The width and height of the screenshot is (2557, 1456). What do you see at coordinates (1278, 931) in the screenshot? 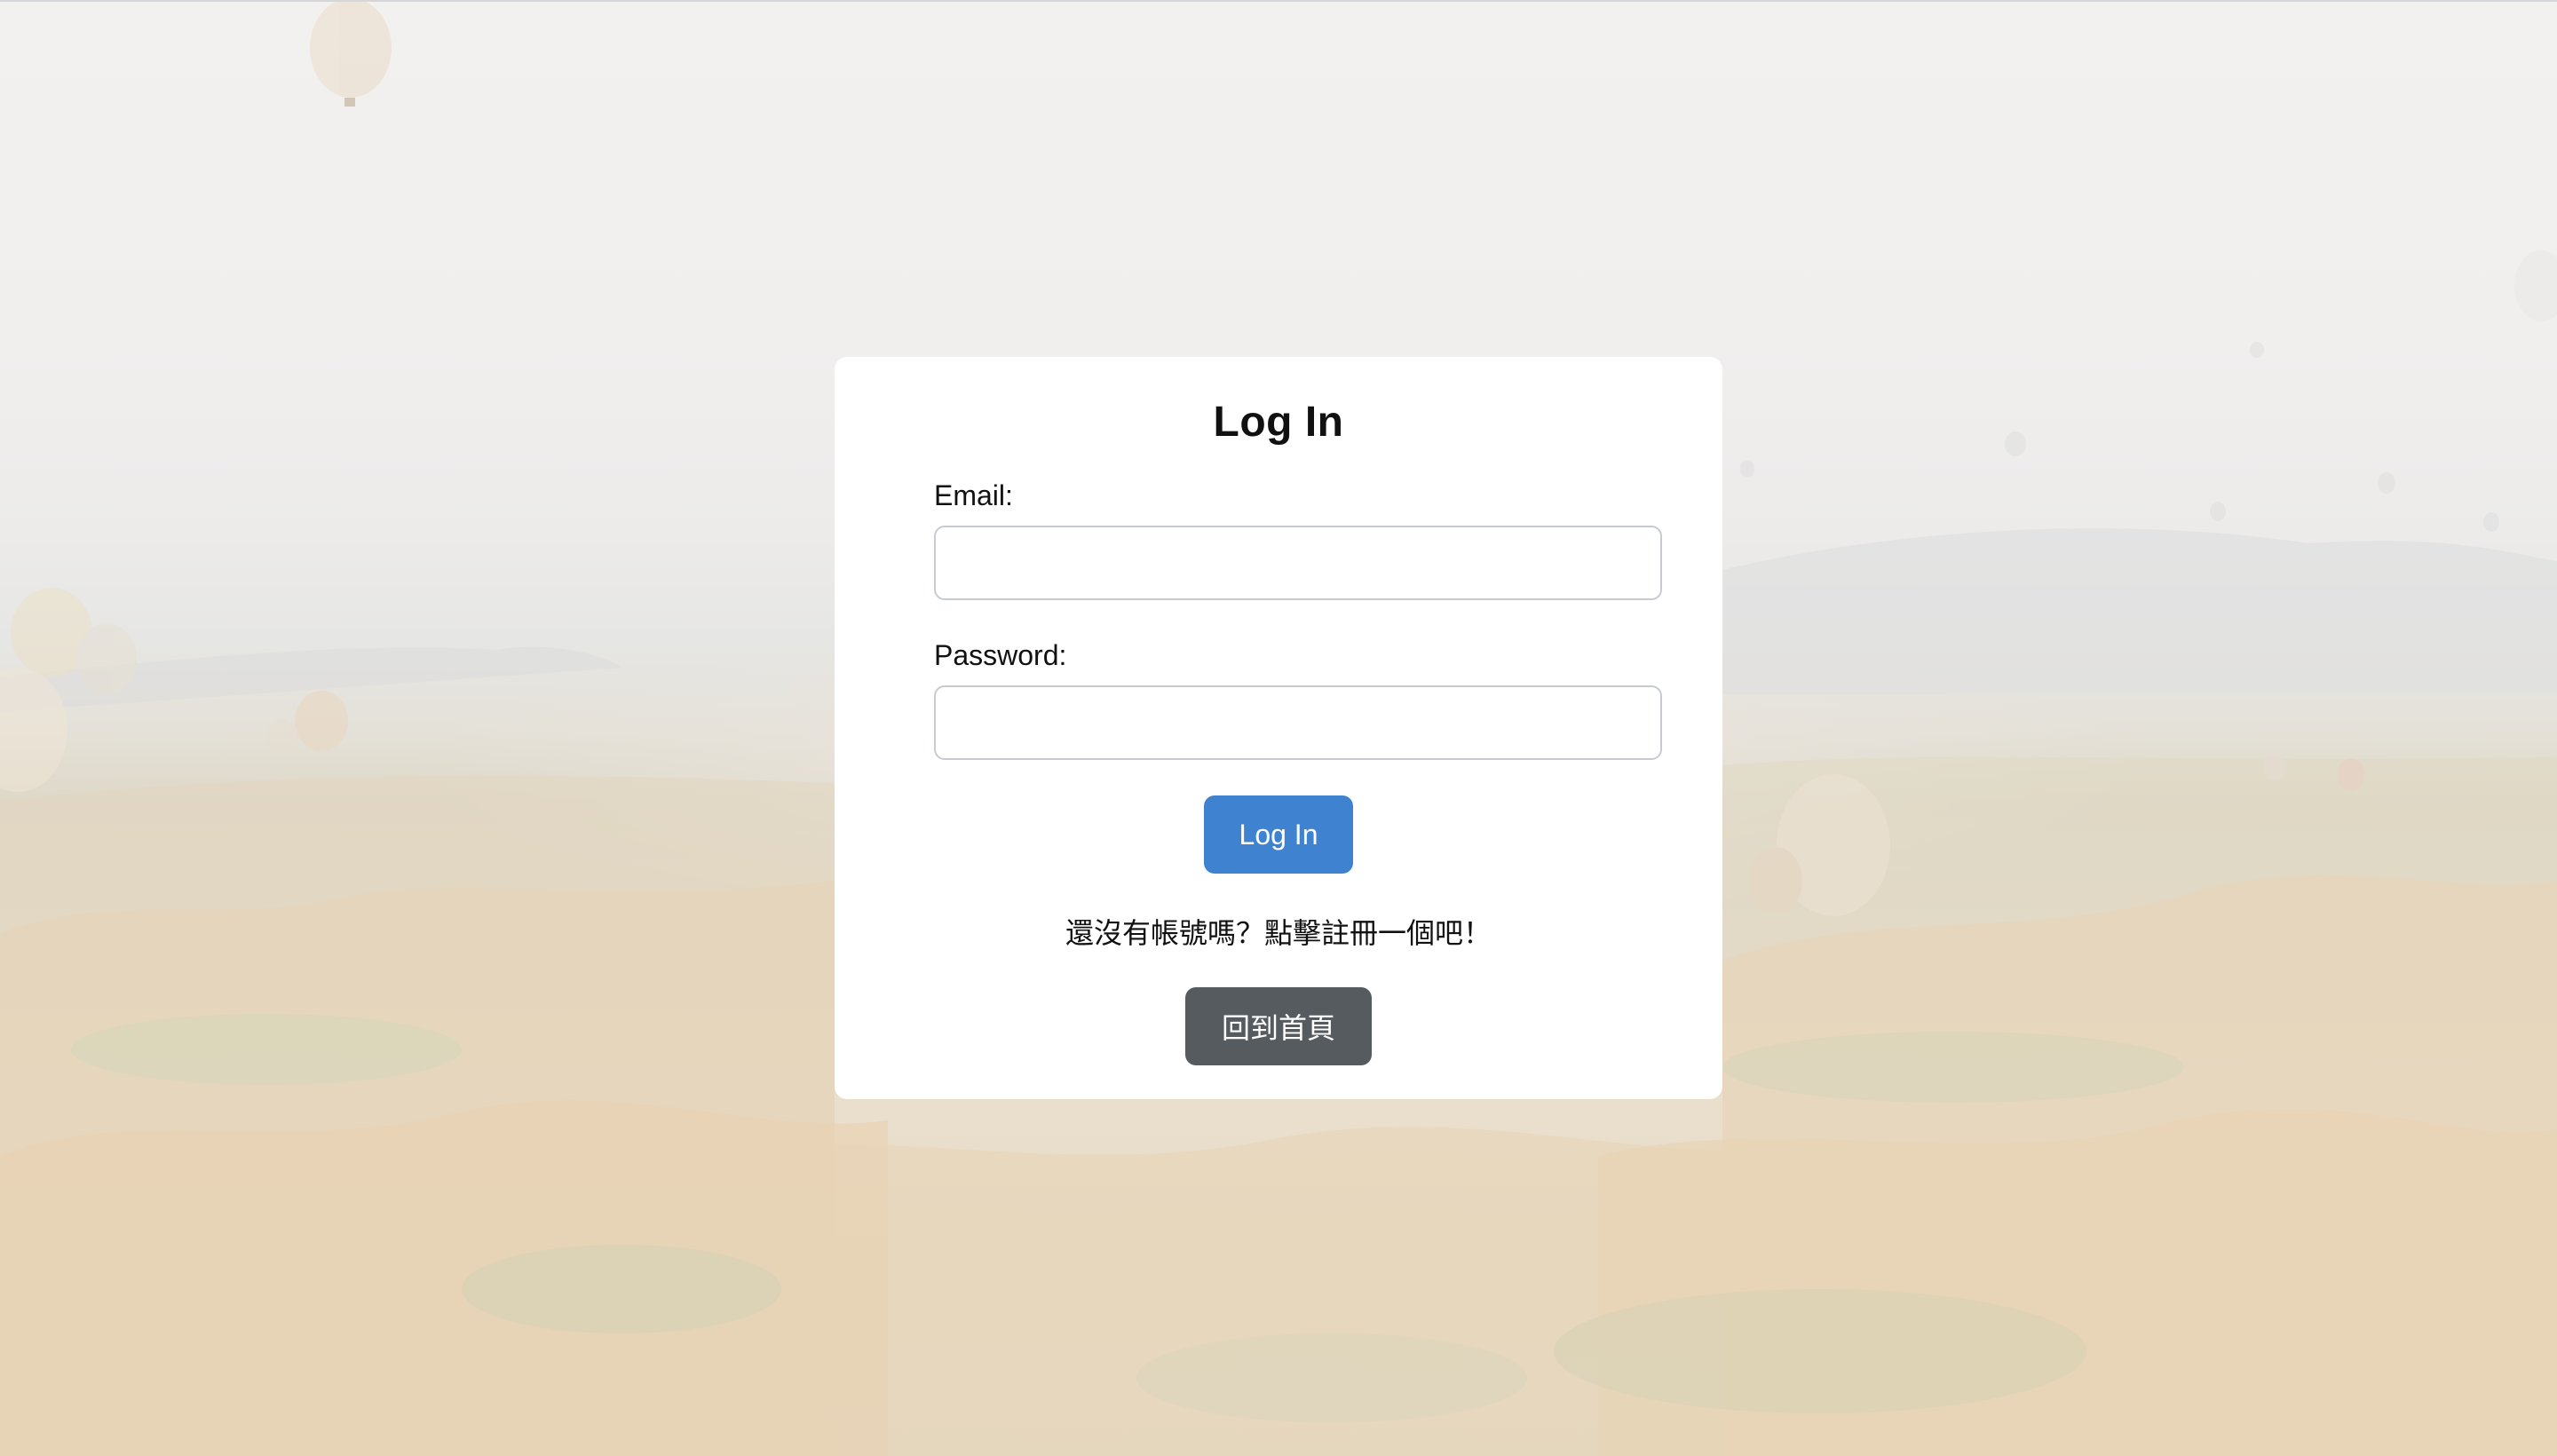
I see `signup-link: 還沒有帳號嗎？點擊註冊一個吧！` at bounding box center [1278, 931].